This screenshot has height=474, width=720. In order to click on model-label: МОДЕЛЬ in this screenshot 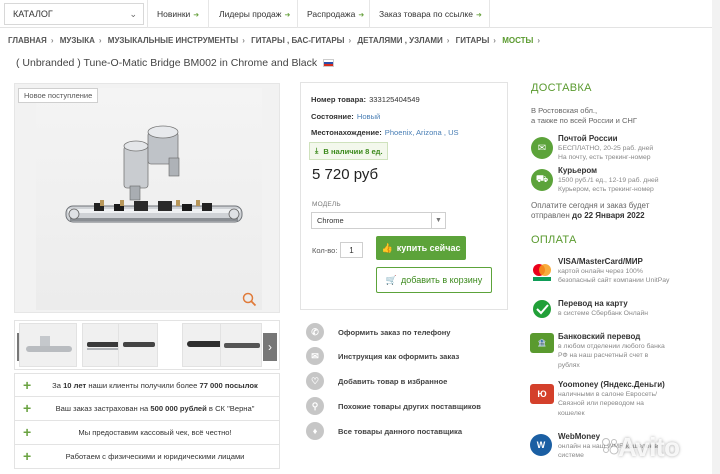, I will do `click(326, 204)`.